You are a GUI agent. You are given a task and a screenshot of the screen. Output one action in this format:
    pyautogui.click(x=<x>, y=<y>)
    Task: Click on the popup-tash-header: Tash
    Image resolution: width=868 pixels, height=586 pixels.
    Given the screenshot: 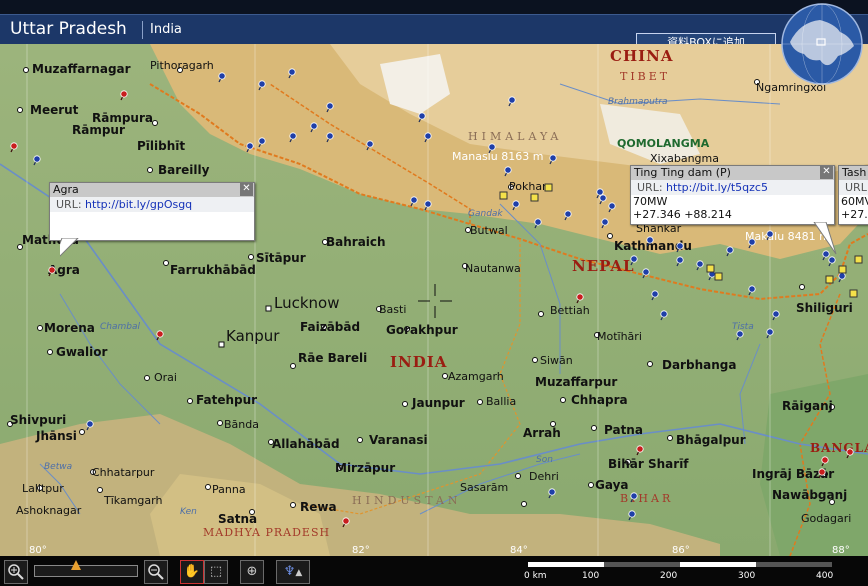 What is the action you would take?
    pyautogui.click(x=853, y=173)
    